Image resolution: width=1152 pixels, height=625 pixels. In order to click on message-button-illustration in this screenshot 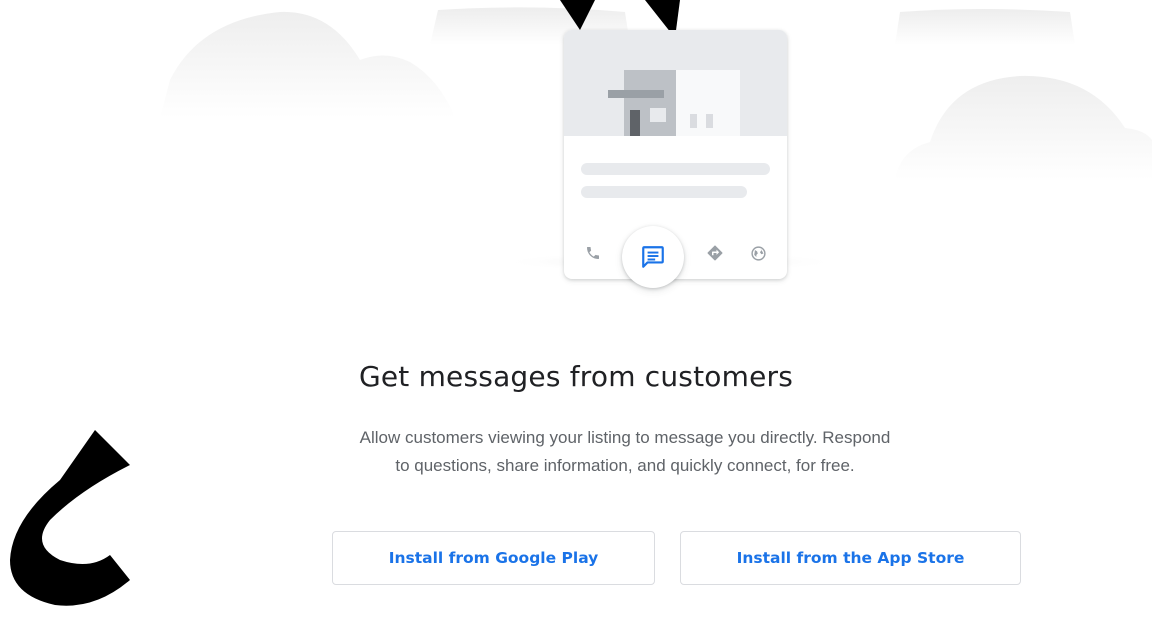, I will do `click(653, 257)`.